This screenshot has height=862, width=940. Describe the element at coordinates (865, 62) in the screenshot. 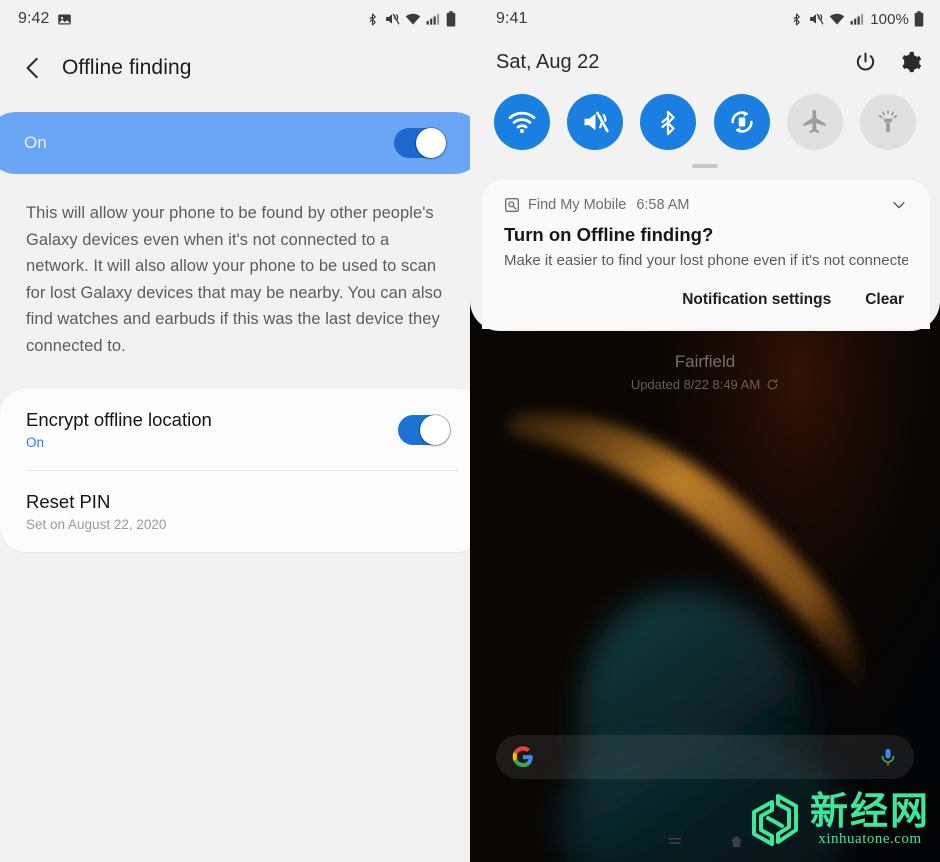

I see `power-icon` at that location.